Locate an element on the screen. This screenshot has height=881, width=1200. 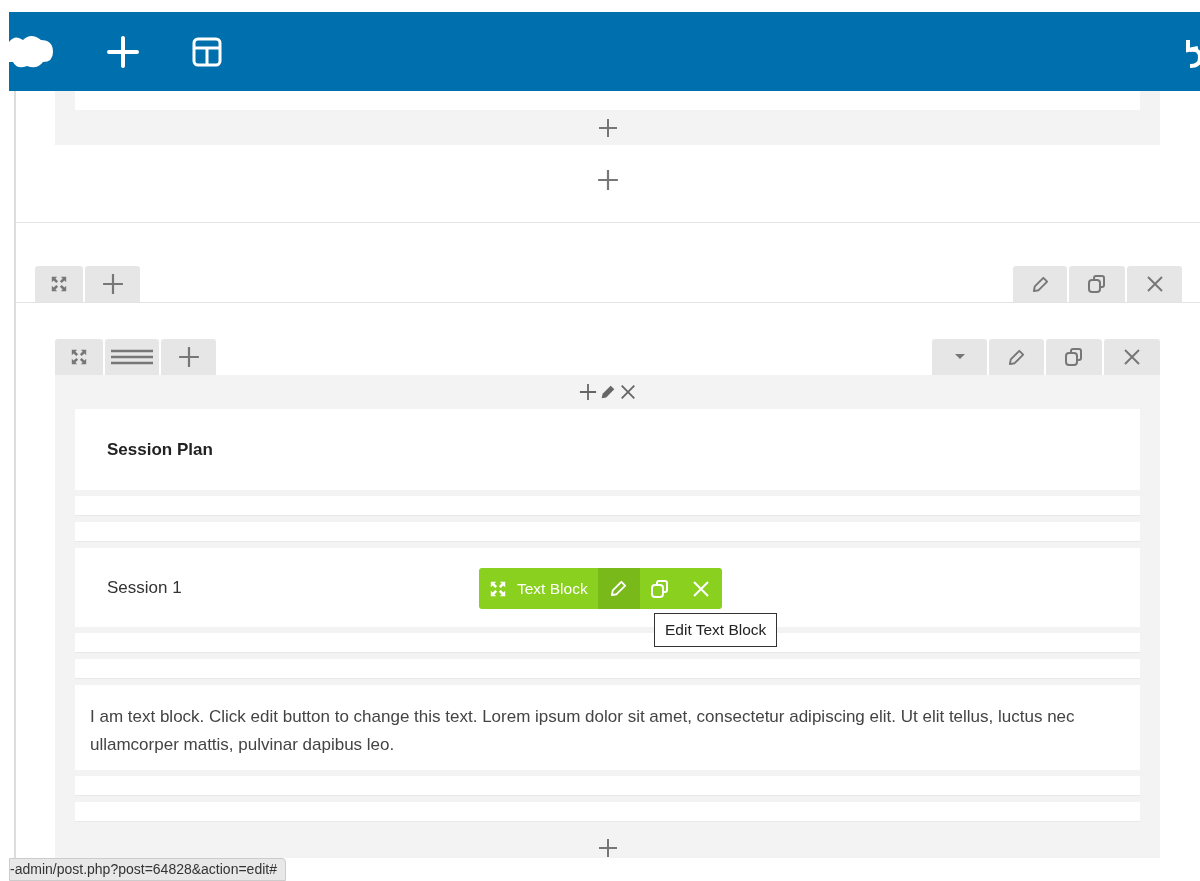
drag-handle-icon is located at coordinates (132, 357).